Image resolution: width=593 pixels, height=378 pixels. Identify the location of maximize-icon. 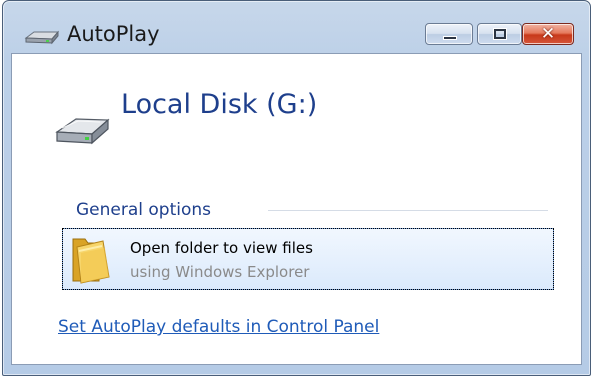
(500, 34).